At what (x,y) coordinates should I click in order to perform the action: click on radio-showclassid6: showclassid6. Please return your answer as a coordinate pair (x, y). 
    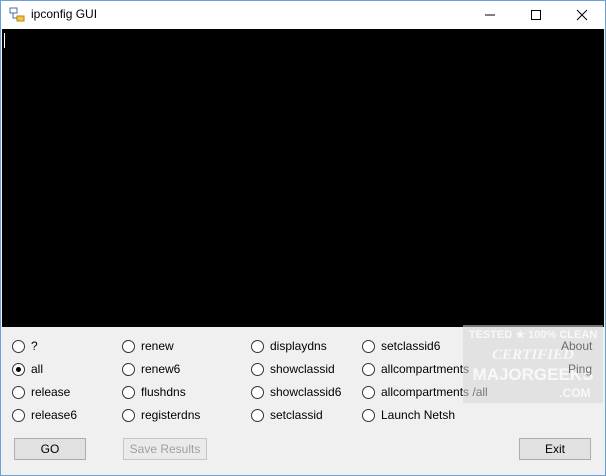
    Looking at the image, I should click on (296, 392).